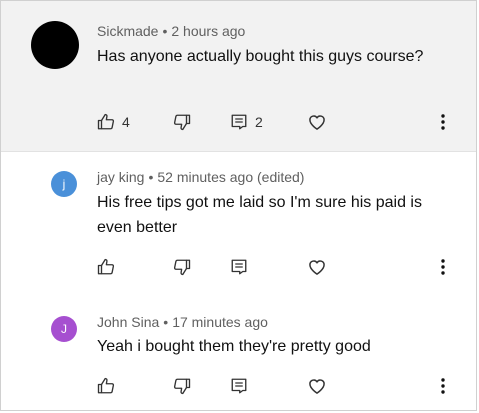  I want to click on comment-meta: Sickmade • 2 hours ago, so click(171, 31).